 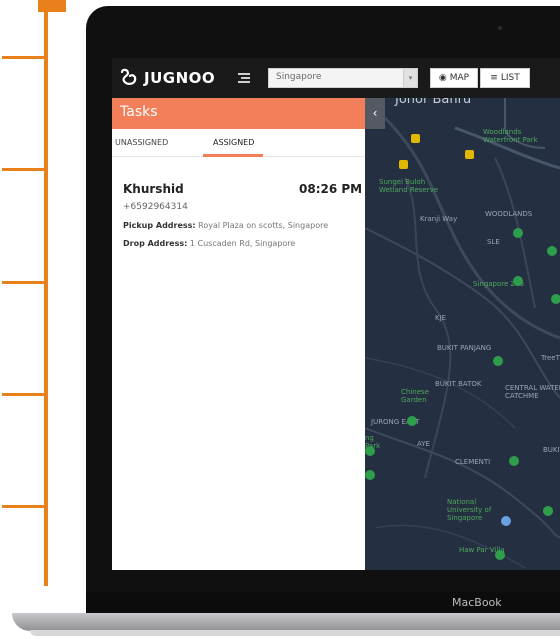 What do you see at coordinates (343, 78) in the screenshot?
I see `city-select: Singapore ▾` at bounding box center [343, 78].